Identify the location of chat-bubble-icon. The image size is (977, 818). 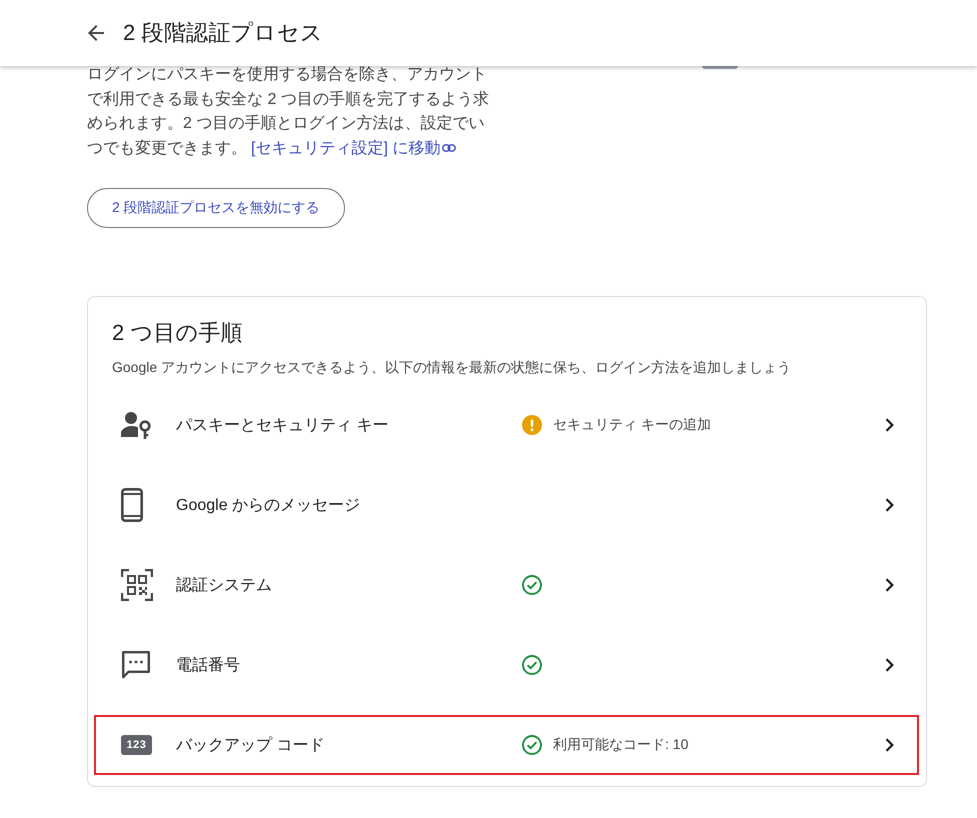
(136, 665).